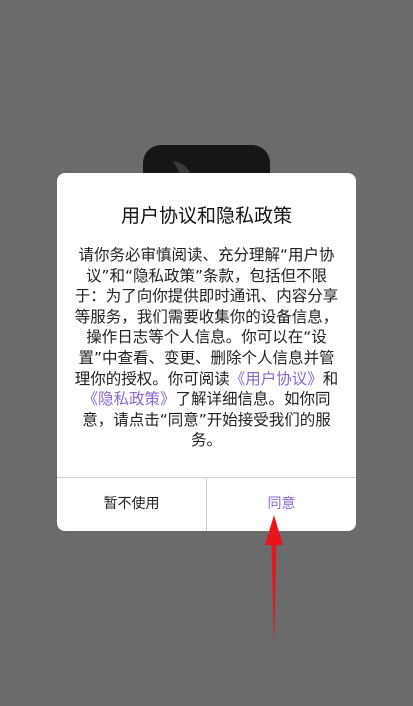  Describe the element at coordinates (206, 216) in the screenshot. I see `dialog-title: 用户协议和隐私政策` at that location.